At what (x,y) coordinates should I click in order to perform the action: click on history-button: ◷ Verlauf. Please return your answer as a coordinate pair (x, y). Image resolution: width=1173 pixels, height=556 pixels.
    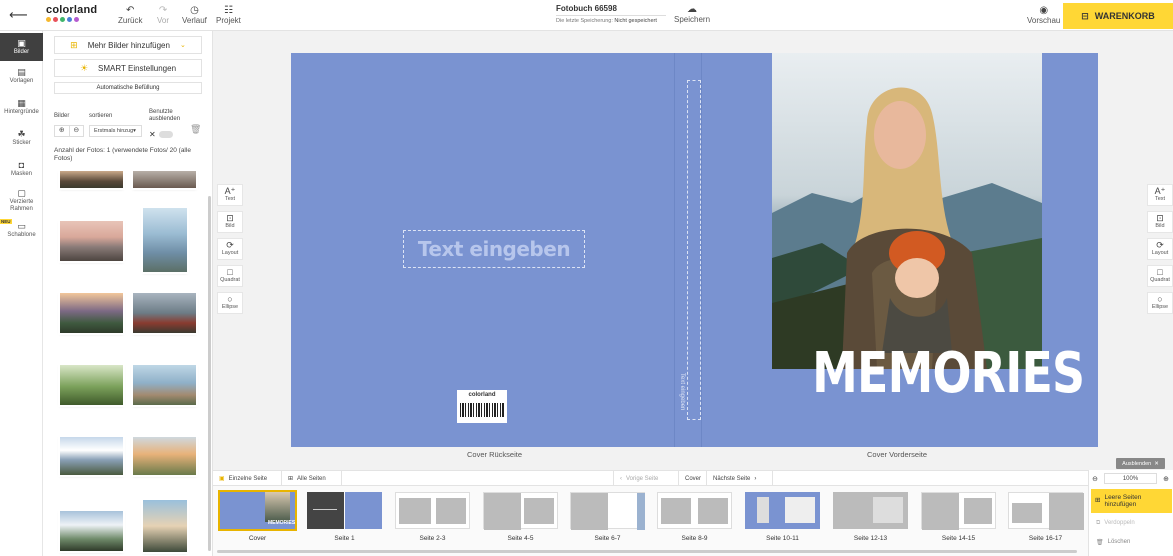
    Looking at the image, I should click on (194, 16).